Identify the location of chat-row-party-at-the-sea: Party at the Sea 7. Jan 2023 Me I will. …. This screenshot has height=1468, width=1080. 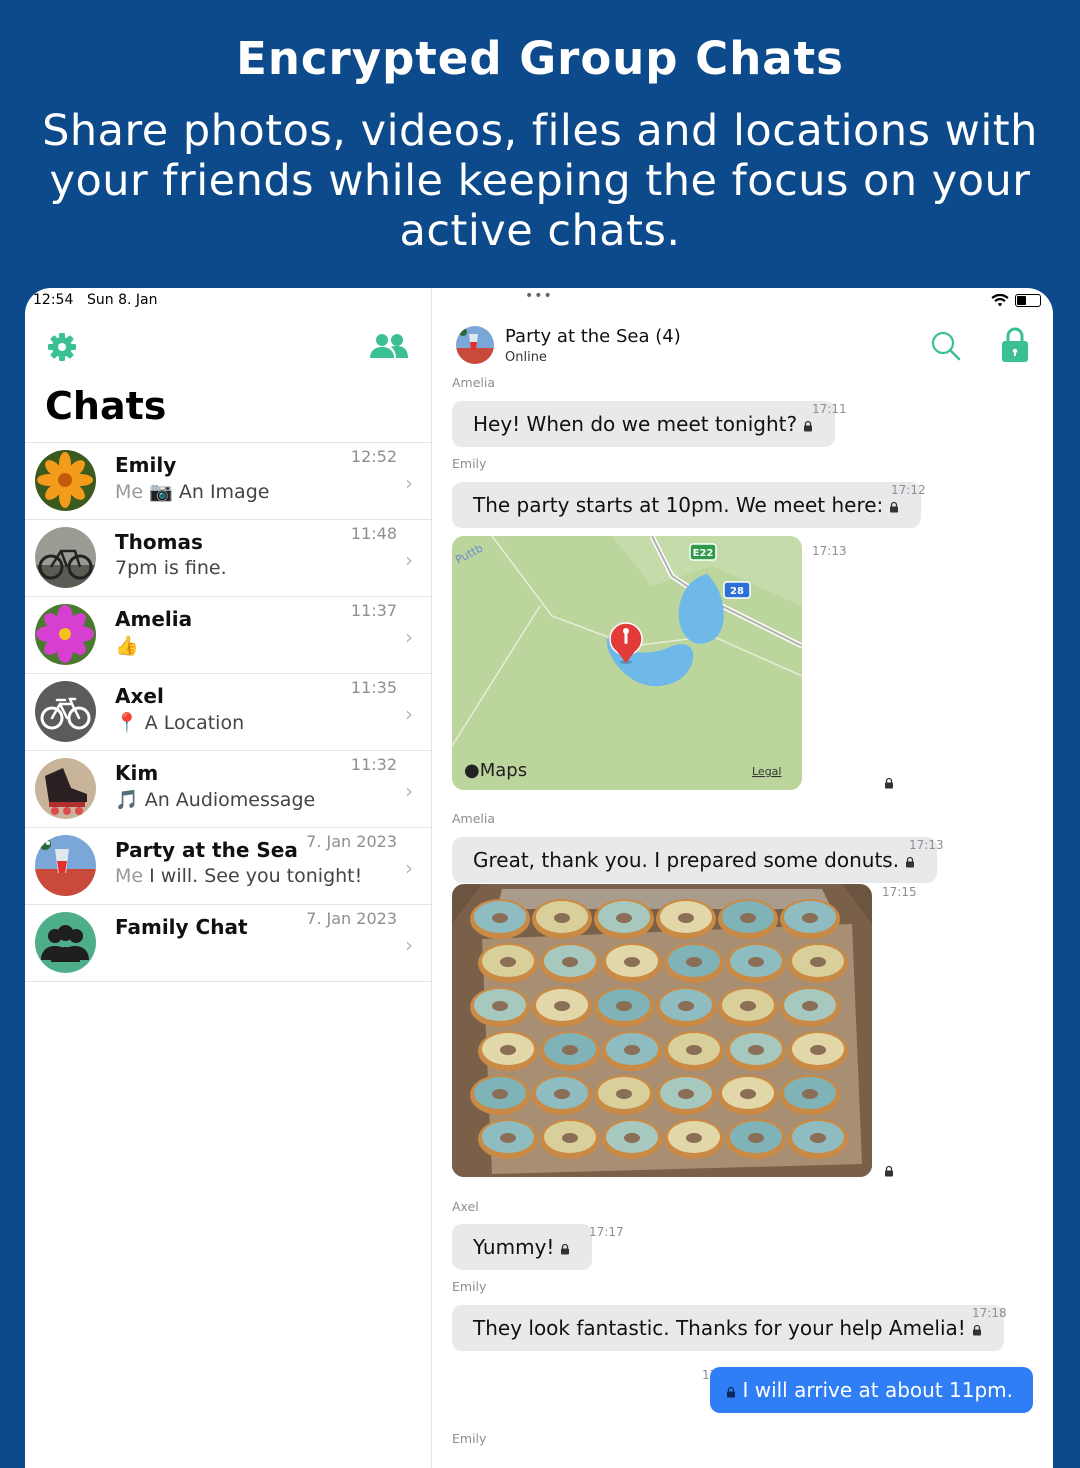
(228, 865).